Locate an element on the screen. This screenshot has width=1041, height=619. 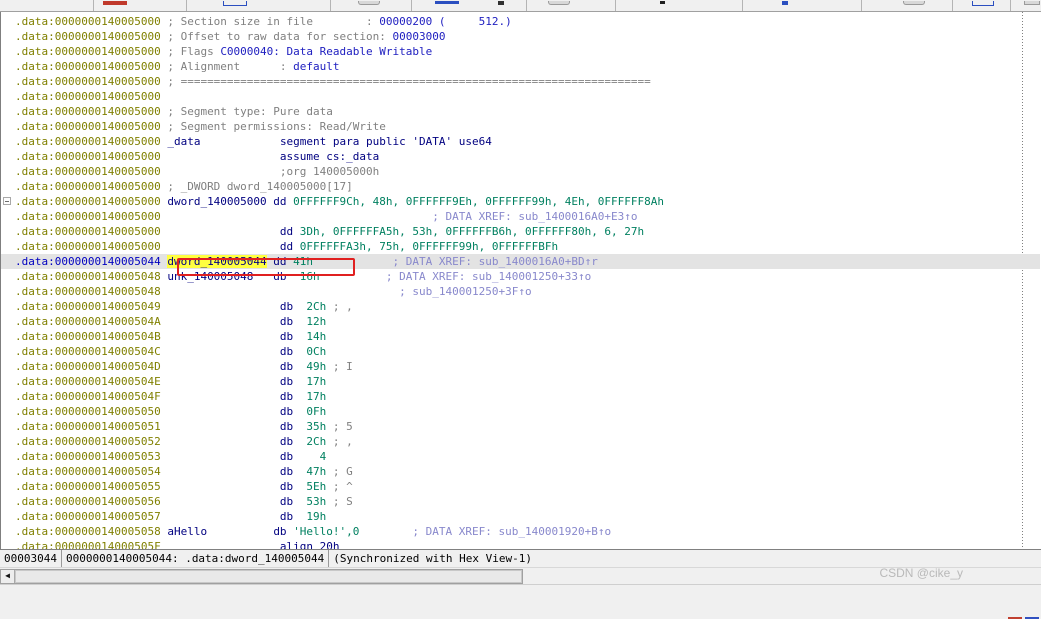
horizontal-scrollbar: ◀ is located at coordinates (261, 576).